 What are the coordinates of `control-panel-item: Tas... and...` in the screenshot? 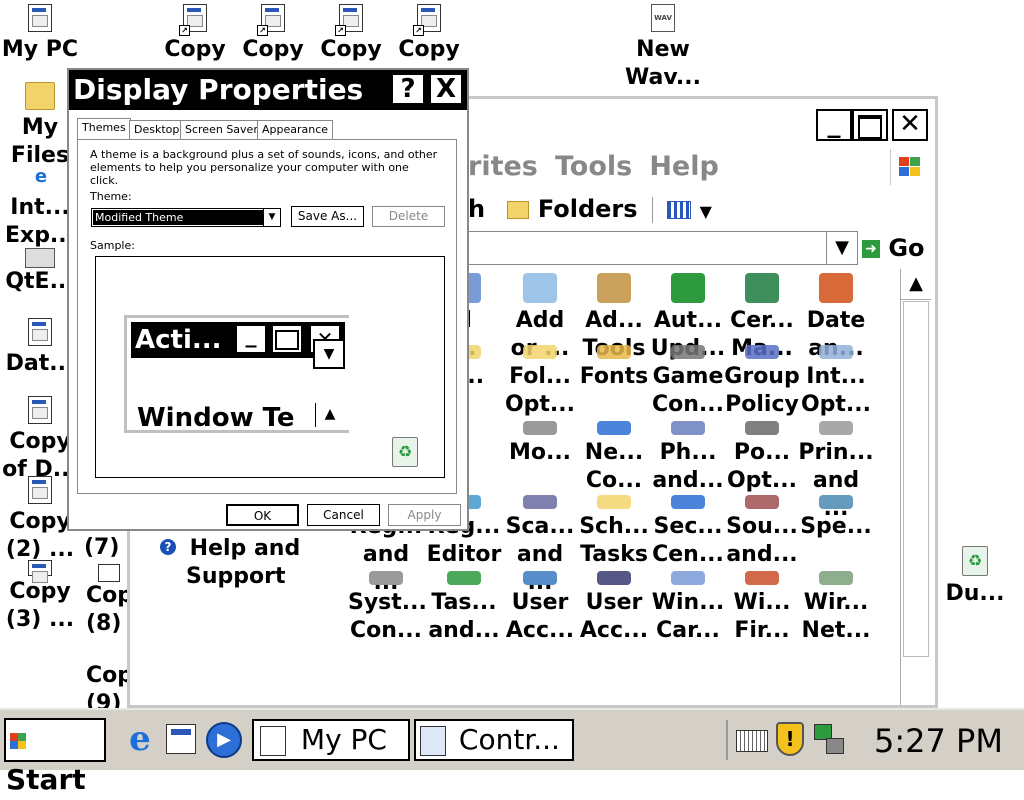 It's located at (464, 608).